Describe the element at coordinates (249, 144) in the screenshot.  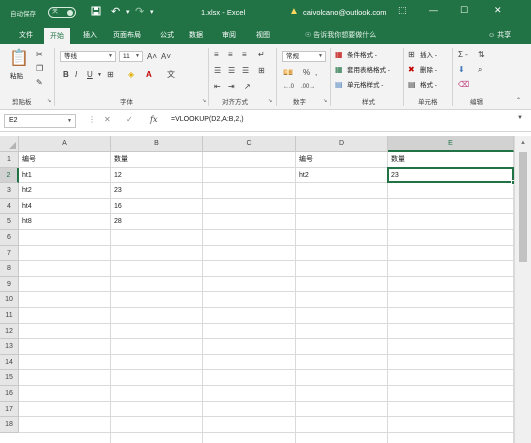
I see `column-header-c: C` at that location.